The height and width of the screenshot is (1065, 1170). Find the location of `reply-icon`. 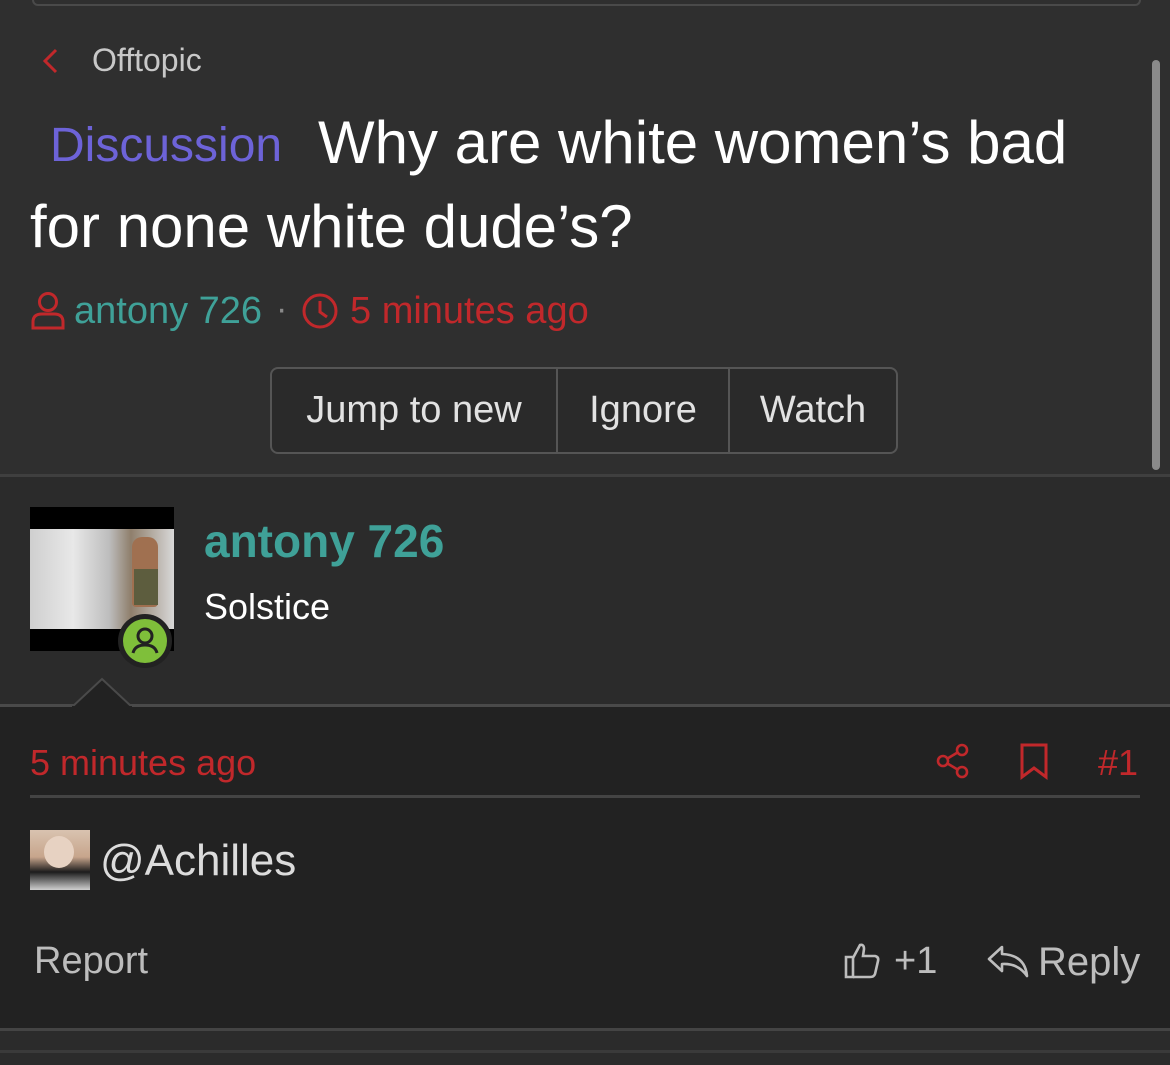

reply-icon is located at coordinates (1008, 961).